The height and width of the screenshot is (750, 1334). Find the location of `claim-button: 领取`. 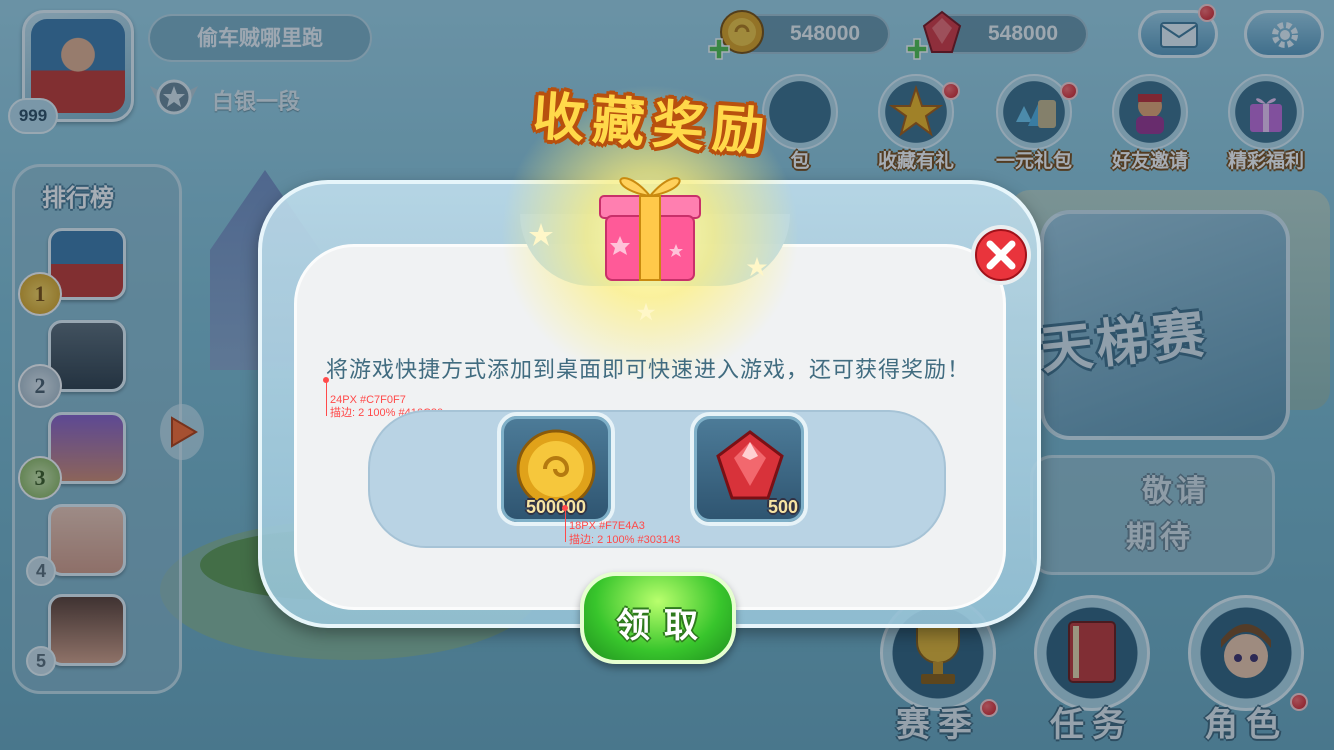

claim-button: 领取 is located at coordinates (658, 618).